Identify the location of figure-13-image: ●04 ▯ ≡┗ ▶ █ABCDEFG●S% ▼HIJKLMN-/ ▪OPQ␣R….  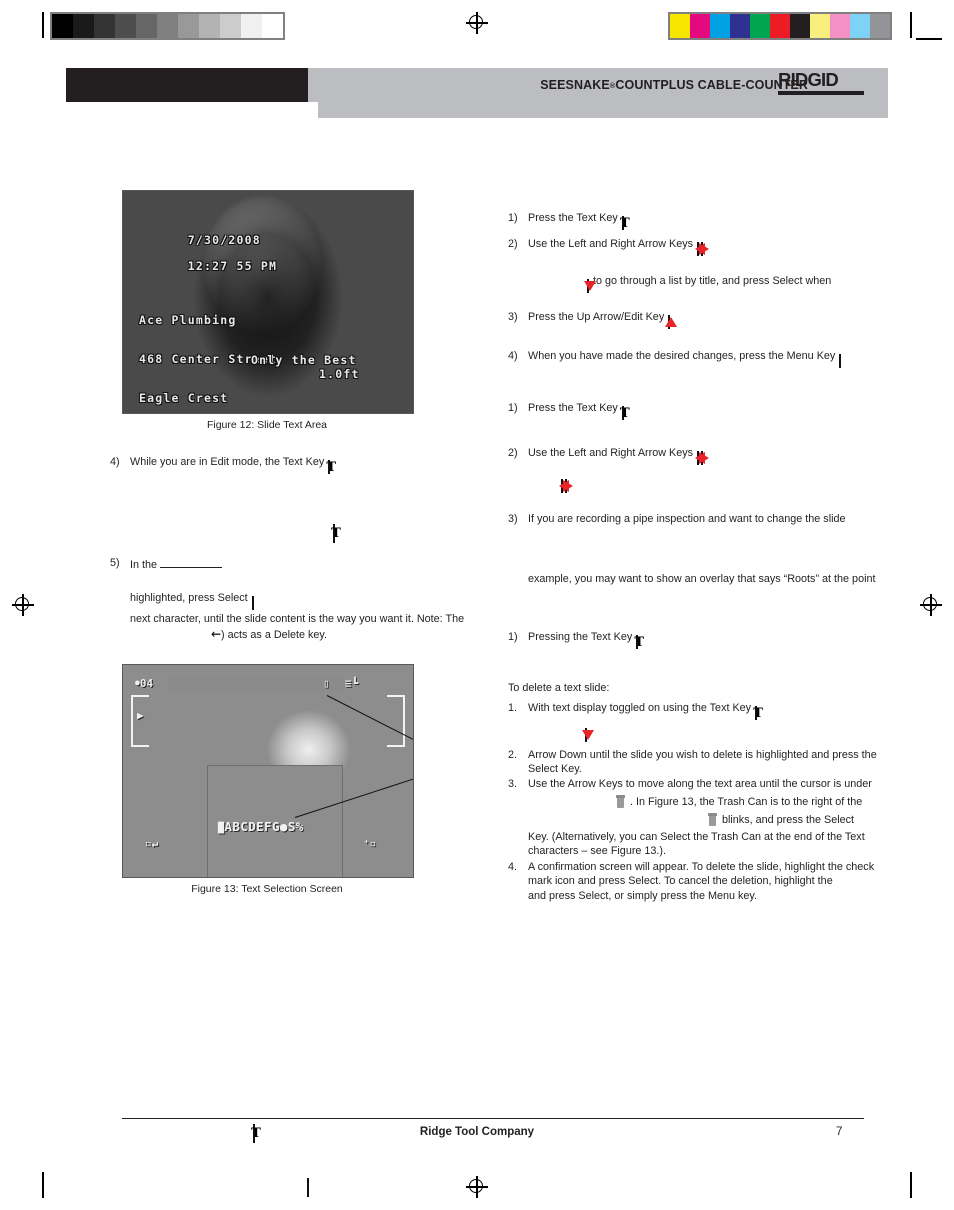
(268, 771).